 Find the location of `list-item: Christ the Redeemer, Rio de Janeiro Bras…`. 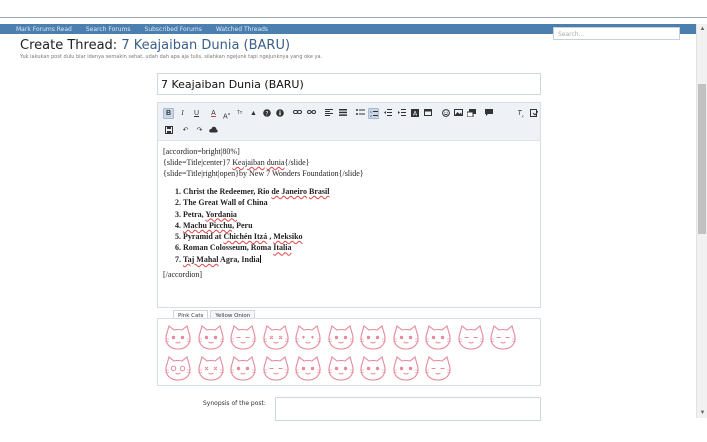

list-item: Christ the Redeemer, Rio de Janeiro Bras… is located at coordinates (358, 191).